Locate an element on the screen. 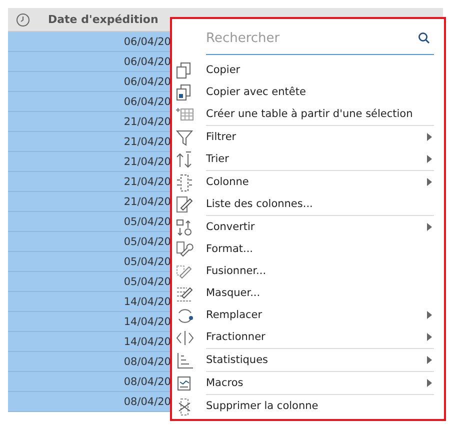 The width and height of the screenshot is (451, 428). clock-icon is located at coordinates (23, 19).